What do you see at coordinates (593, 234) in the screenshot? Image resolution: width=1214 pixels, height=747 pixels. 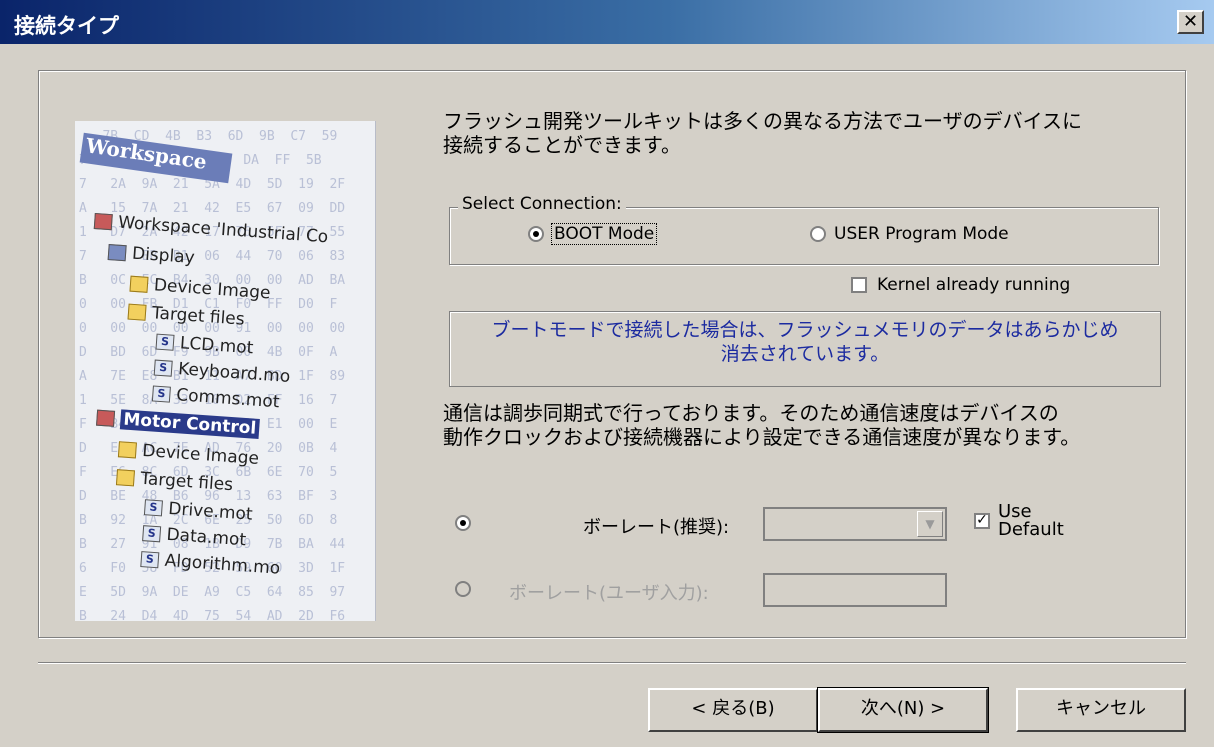 I see `boot-mode-option: BOOT Mode` at bounding box center [593, 234].